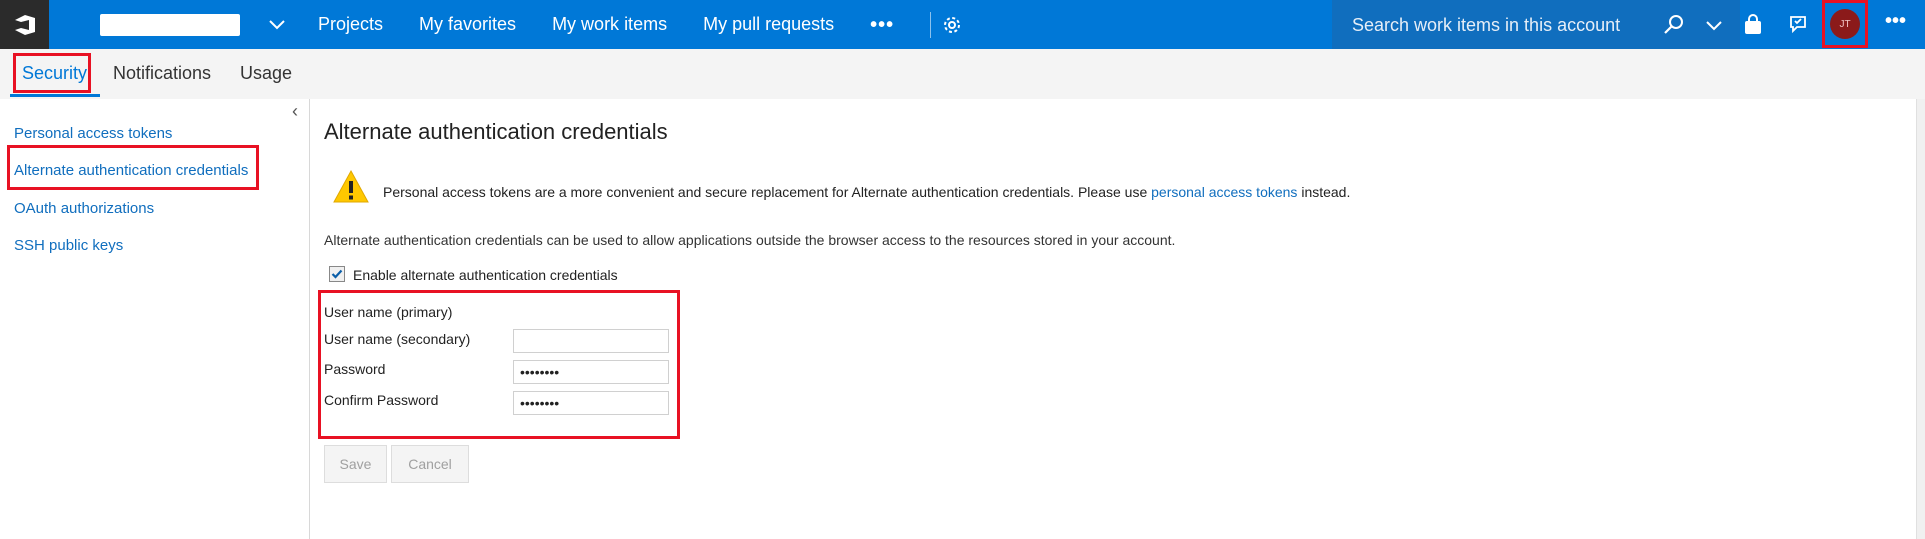 This screenshot has height=539, width=1925. What do you see at coordinates (591, 403) in the screenshot?
I see `confirm-password-field: ••••••••` at bounding box center [591, 403].